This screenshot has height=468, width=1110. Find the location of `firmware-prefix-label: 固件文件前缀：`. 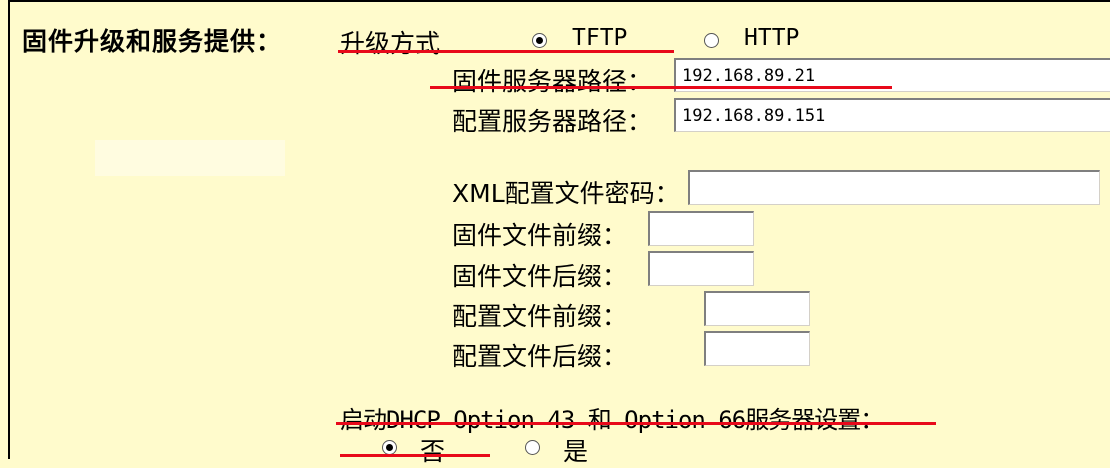

firmware-prefix-label: 固件文件前缀： is located at coordinates (540, 235).